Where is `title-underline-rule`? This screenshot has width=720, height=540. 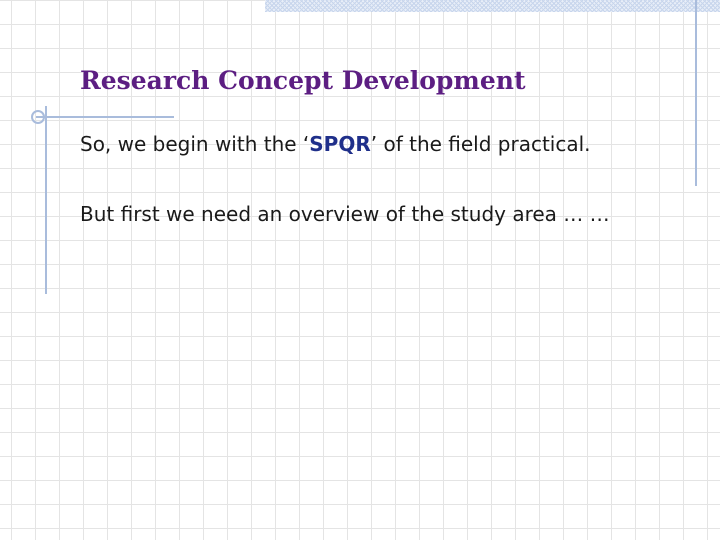 title-underline-rule is located at coordinates (105, 117).